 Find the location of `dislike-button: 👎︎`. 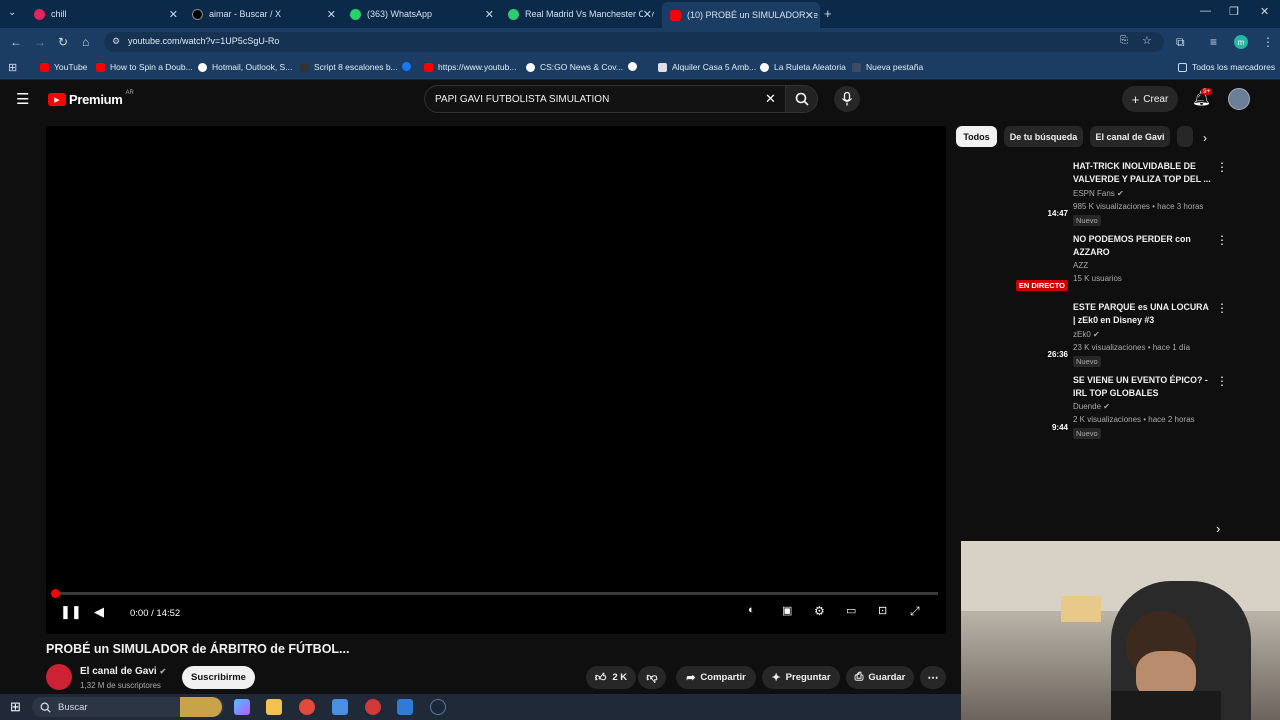

dislike-button: 👎︎ is located at coordinates (652, 677).